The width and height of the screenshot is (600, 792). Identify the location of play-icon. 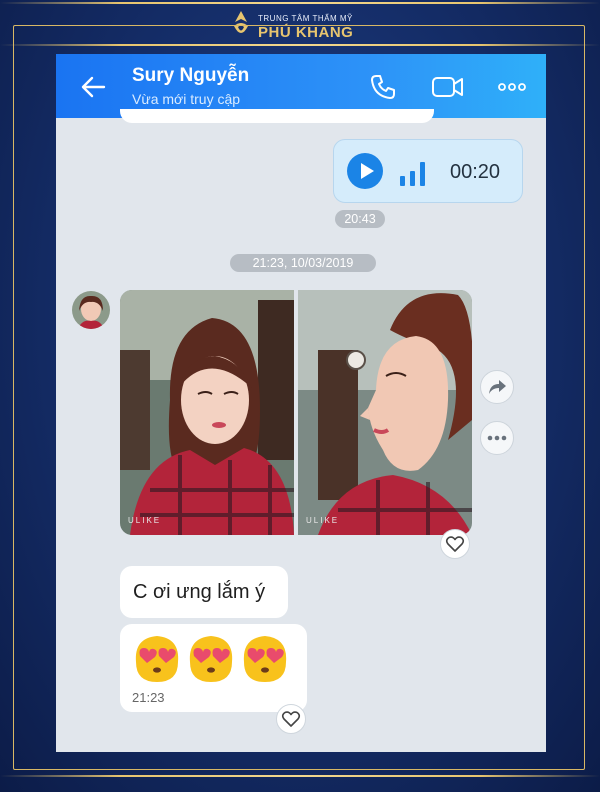
(365, 171).